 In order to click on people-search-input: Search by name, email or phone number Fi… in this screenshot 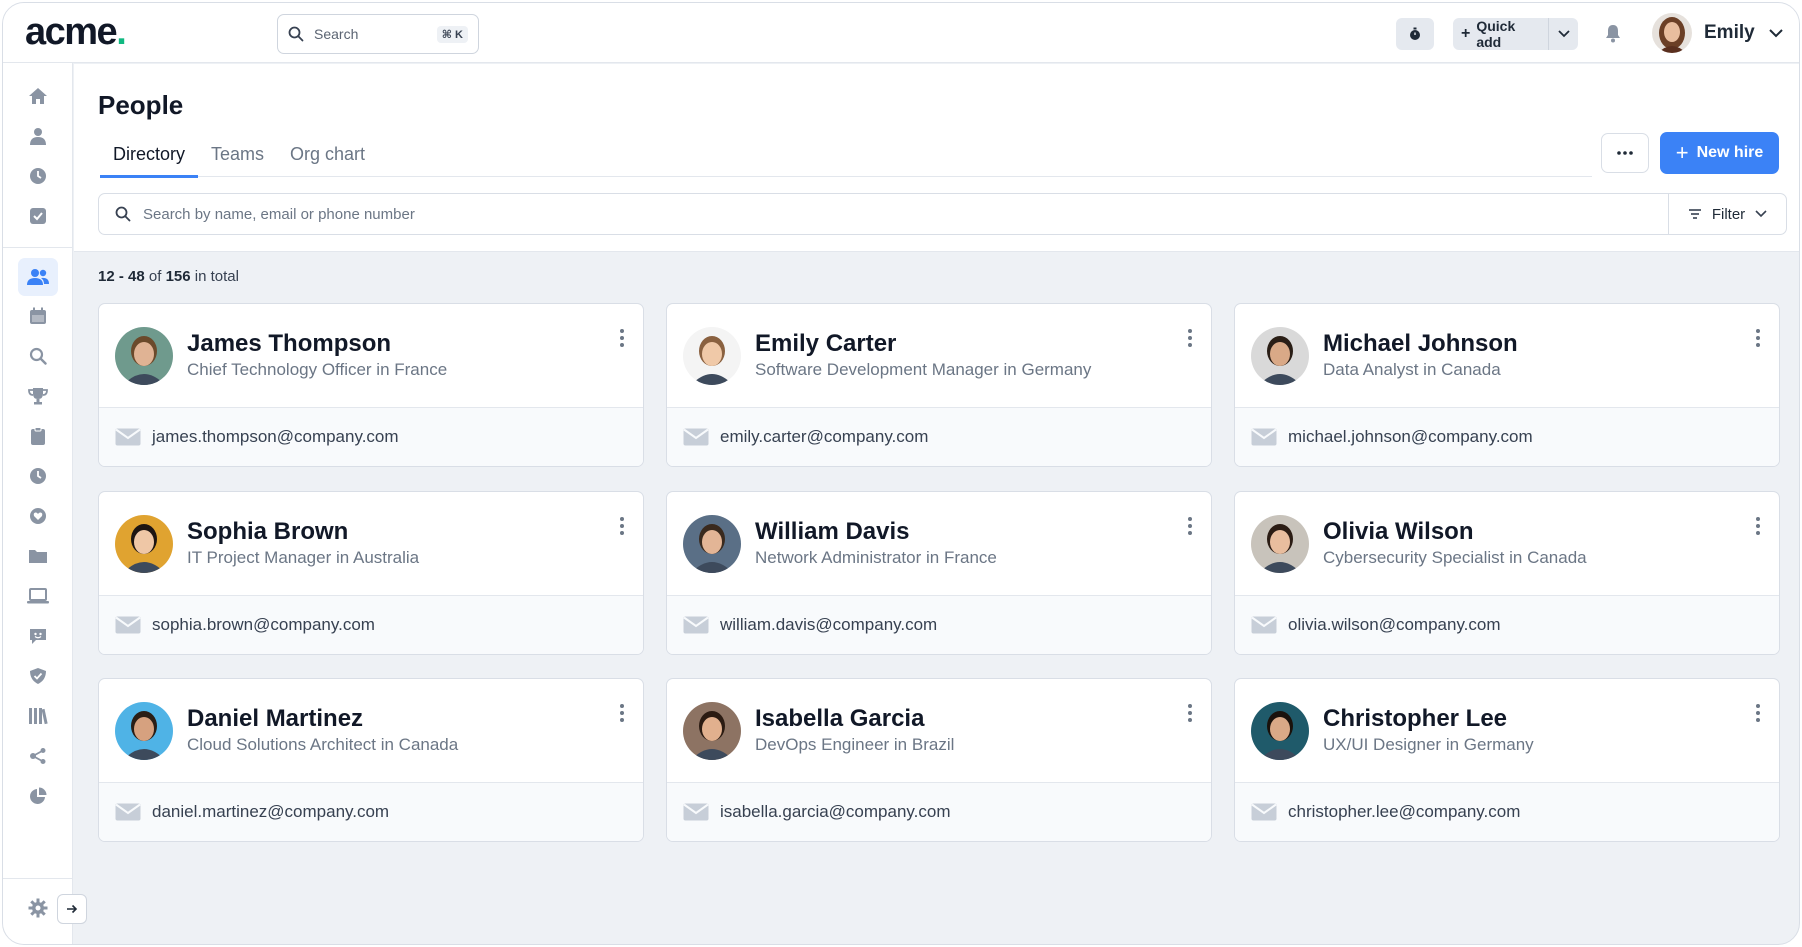, I will do `click(942, 214)`.